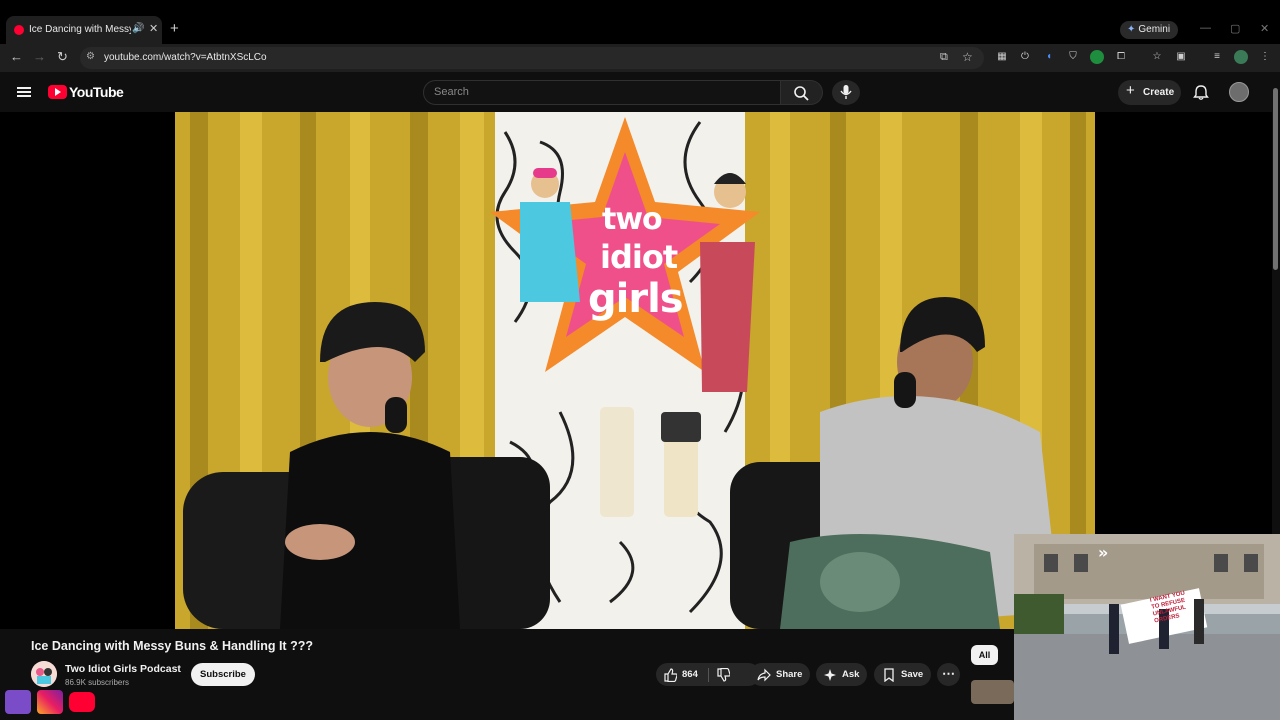 The width and height of the screenshot is (1280, 720). What do you see at coordinates (57, 92) in the screenshot?
I see `youtube-logo-icon` at bounding box center [57, 92].